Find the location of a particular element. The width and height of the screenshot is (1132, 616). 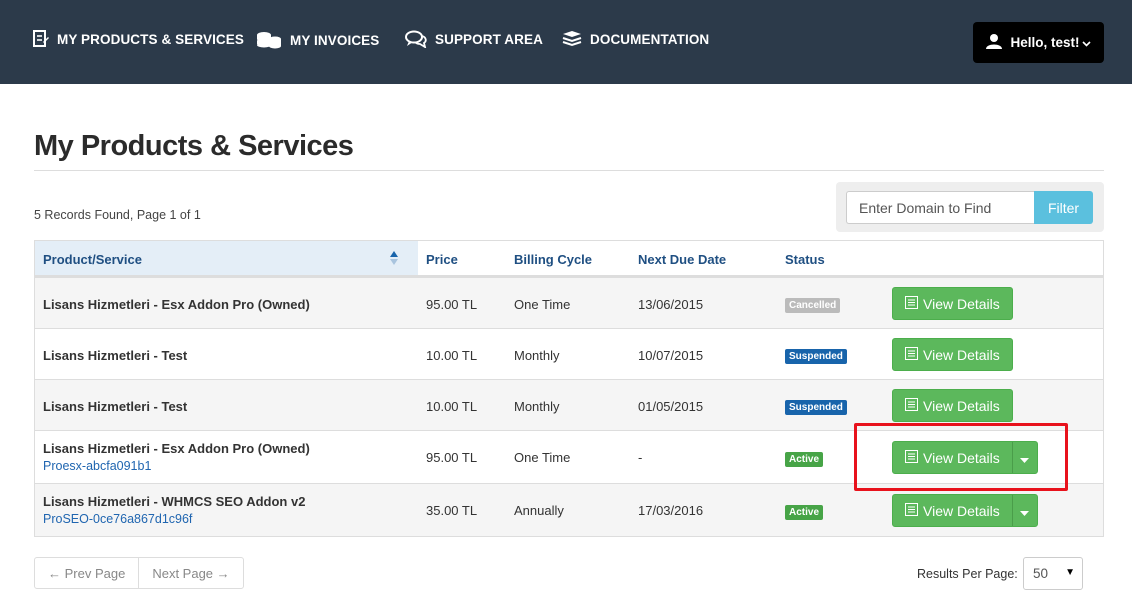

nav-my-invoices: MY INVOICES is located at coordinates (317, 40).